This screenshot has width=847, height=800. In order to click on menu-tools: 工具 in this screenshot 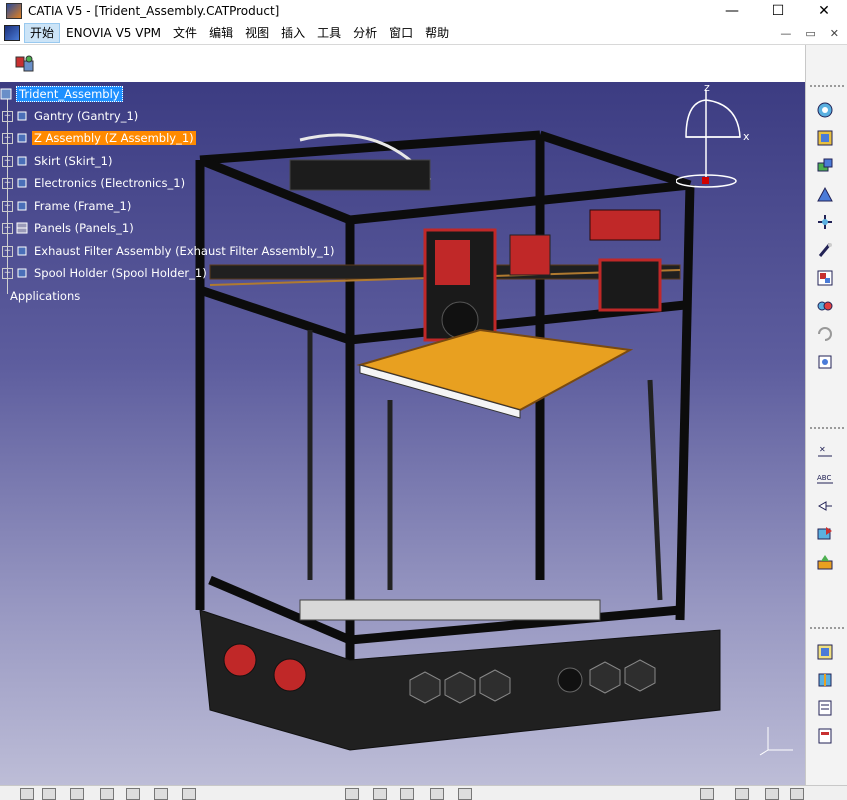, I will do `click(329, 33)`.